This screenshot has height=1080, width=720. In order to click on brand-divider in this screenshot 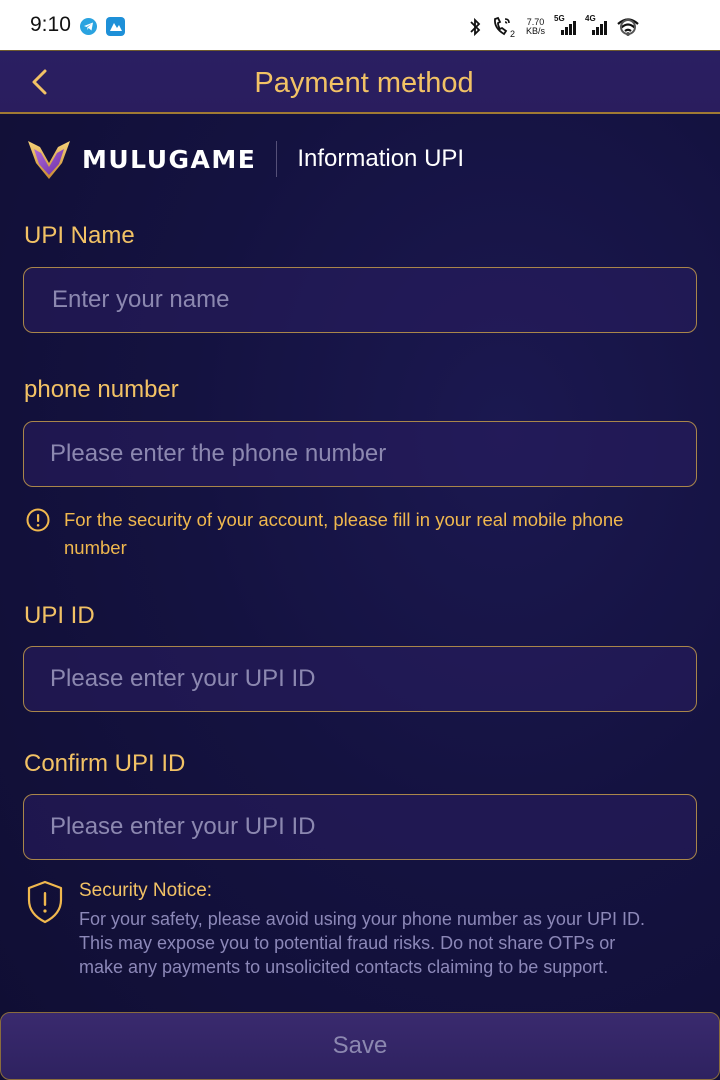, I will do `click(277, 159)`.